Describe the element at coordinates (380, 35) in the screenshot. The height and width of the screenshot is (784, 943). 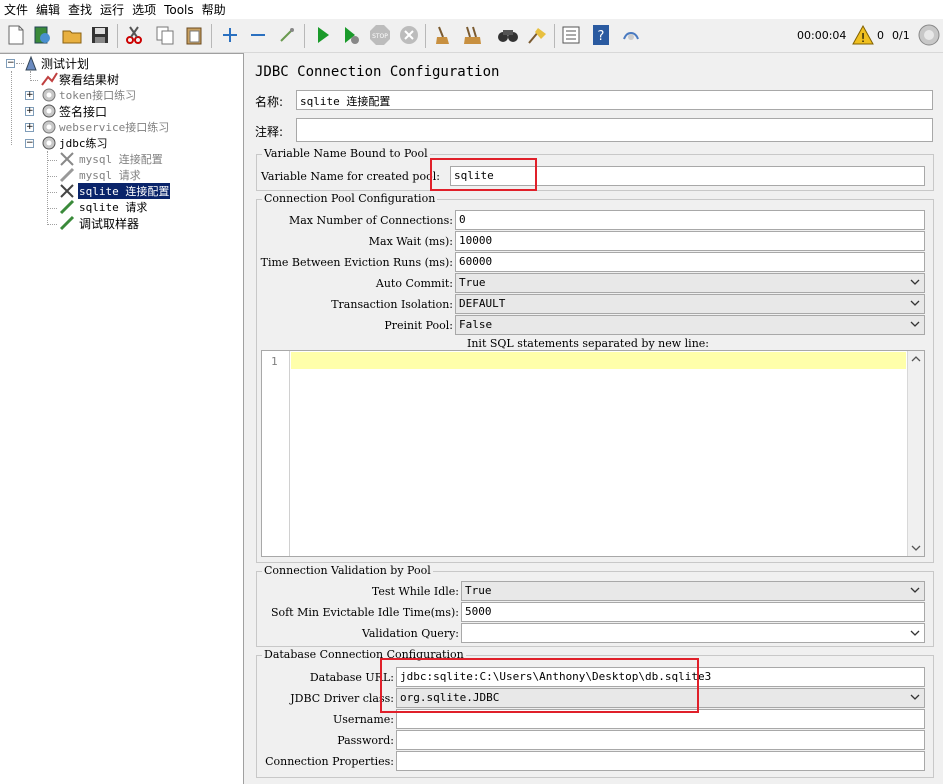
I see `stop-icon: STOP` at that location.